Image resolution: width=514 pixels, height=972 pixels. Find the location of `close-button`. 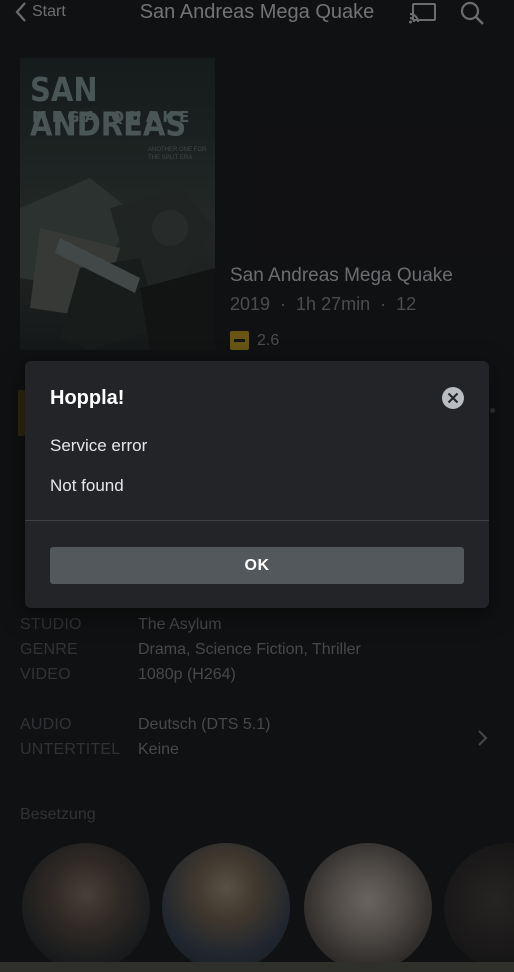

close-button is located at coordinates (453, 398).